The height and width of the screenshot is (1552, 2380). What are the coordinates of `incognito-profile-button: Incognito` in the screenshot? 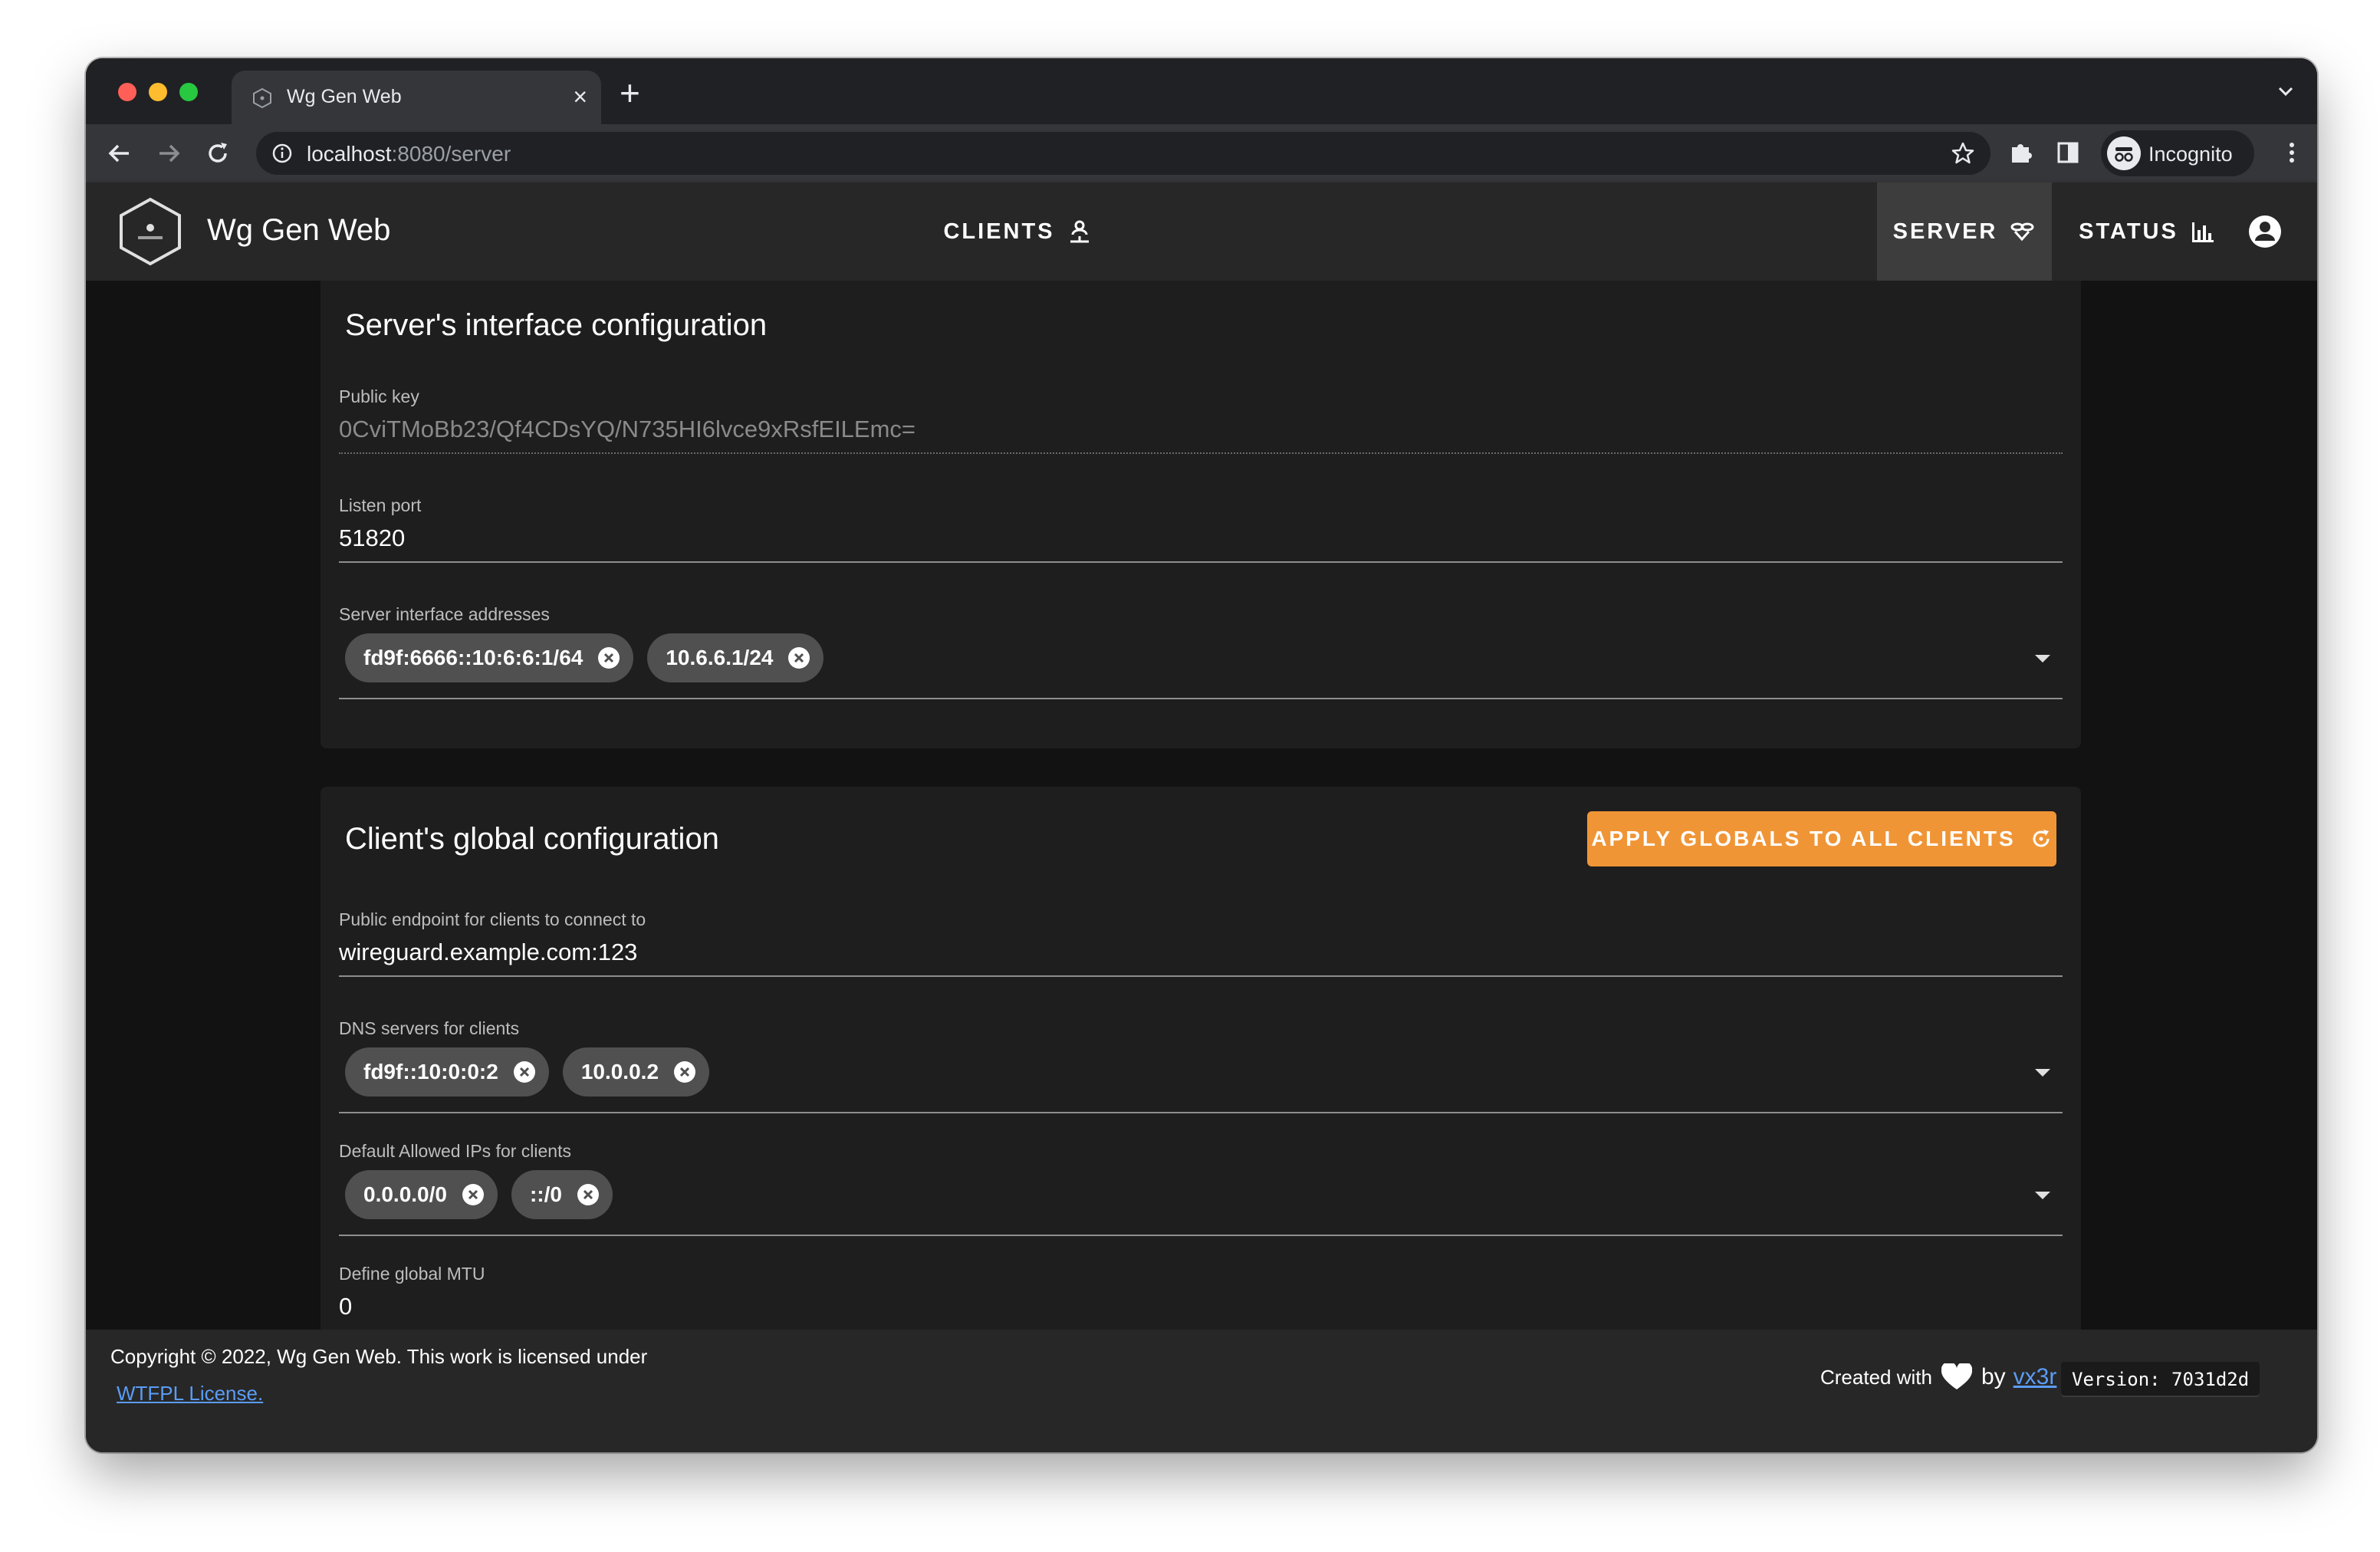 It's located at (2178, 153).